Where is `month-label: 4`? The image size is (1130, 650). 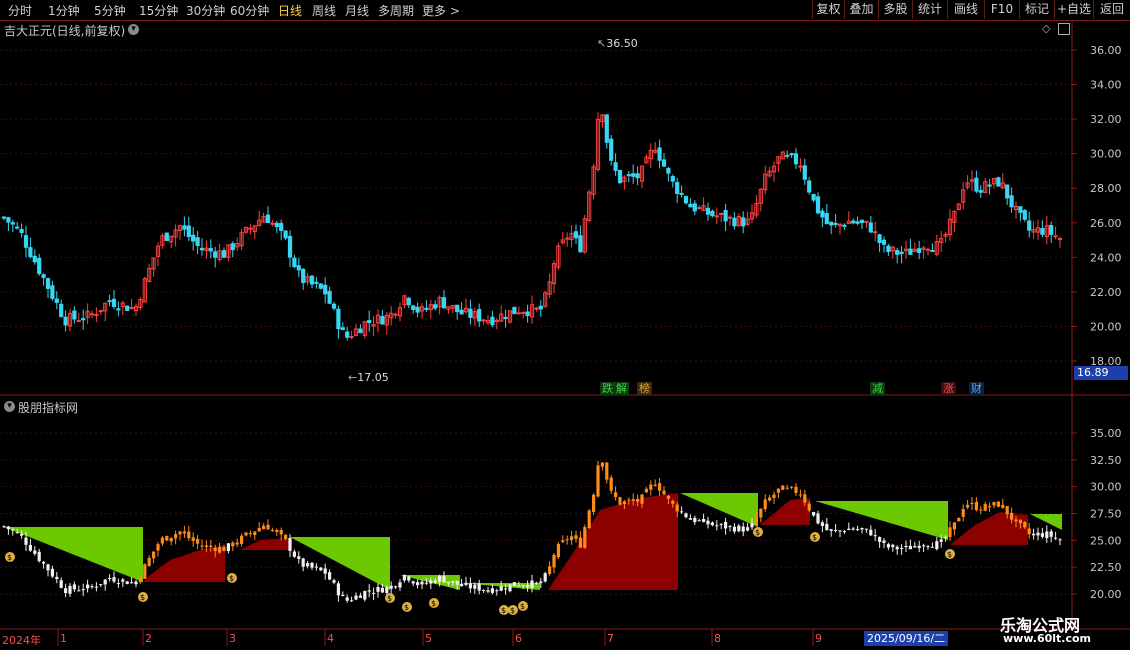
month-label: 4 is located at coordinates (330, 638).